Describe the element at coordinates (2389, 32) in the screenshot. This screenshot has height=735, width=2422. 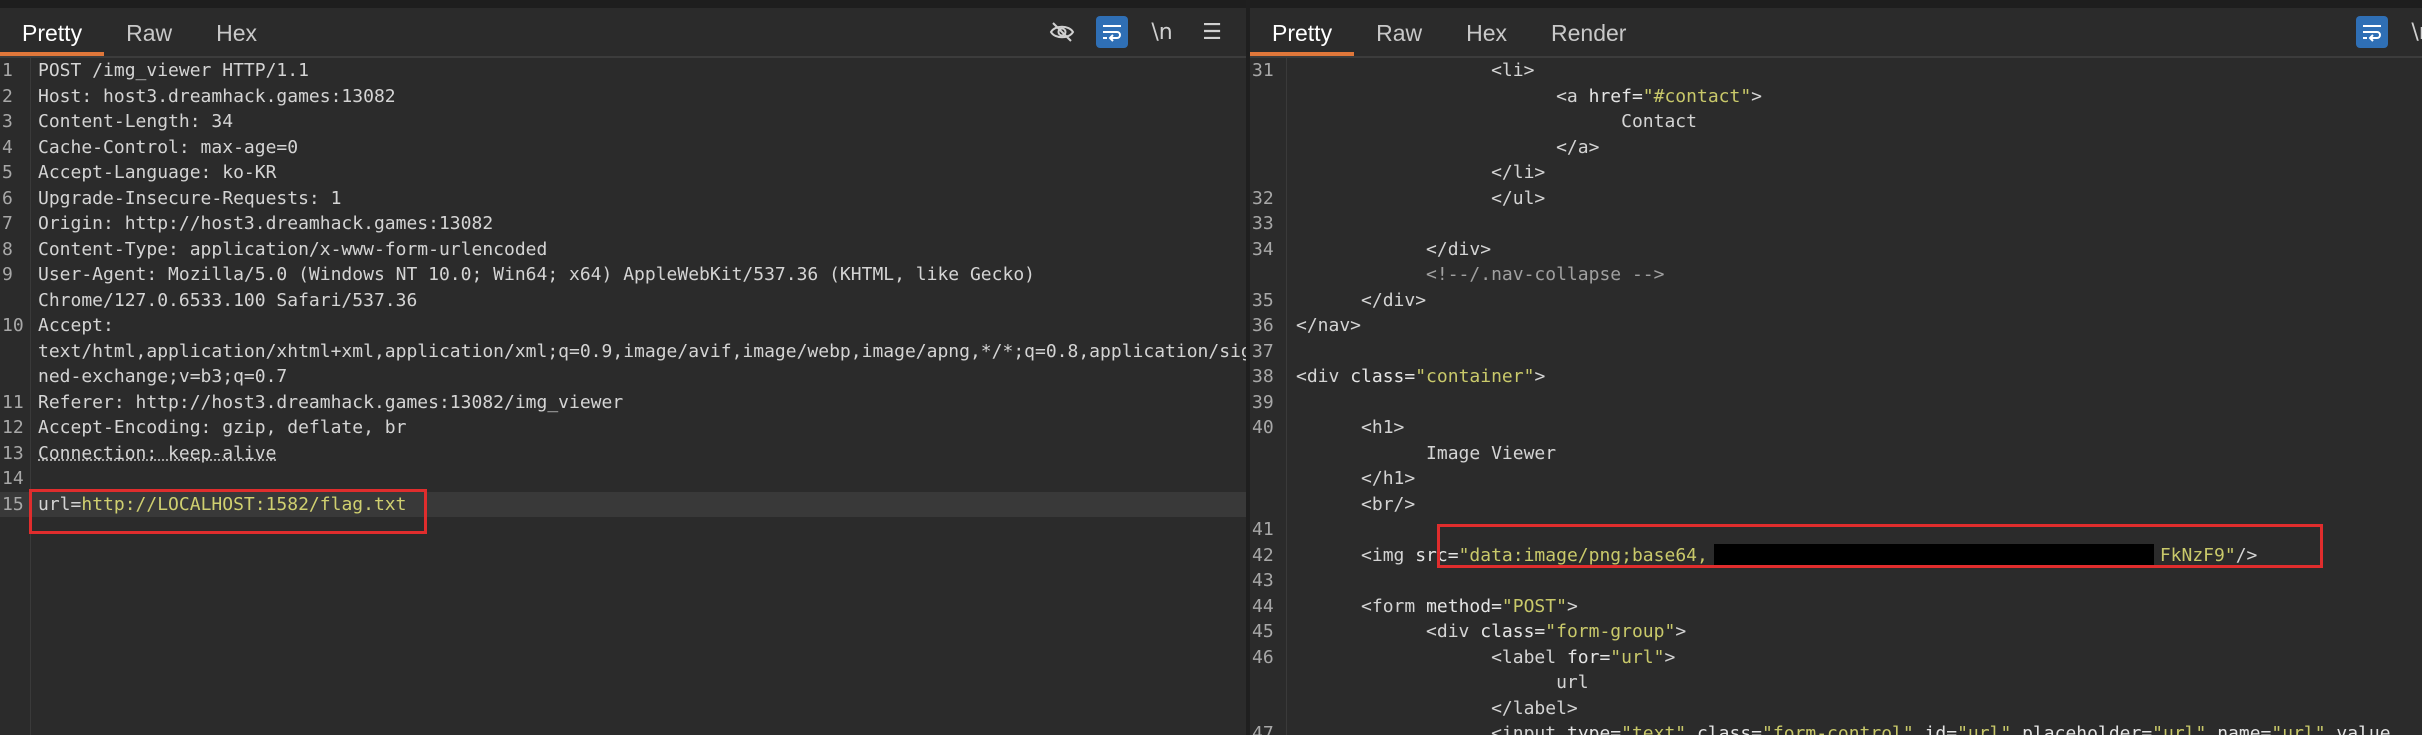
I see `response-toolbar: \n` at that location.